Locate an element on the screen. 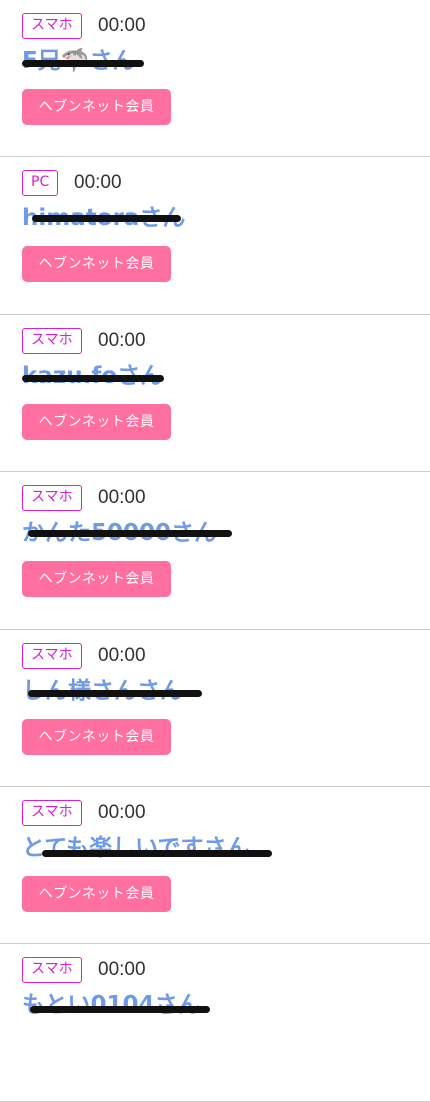 The image size is (430, 1102). list-item: スマホ 00:00 しん様さんさん ヘブンネット会員 is located at coordinates (215, 708).